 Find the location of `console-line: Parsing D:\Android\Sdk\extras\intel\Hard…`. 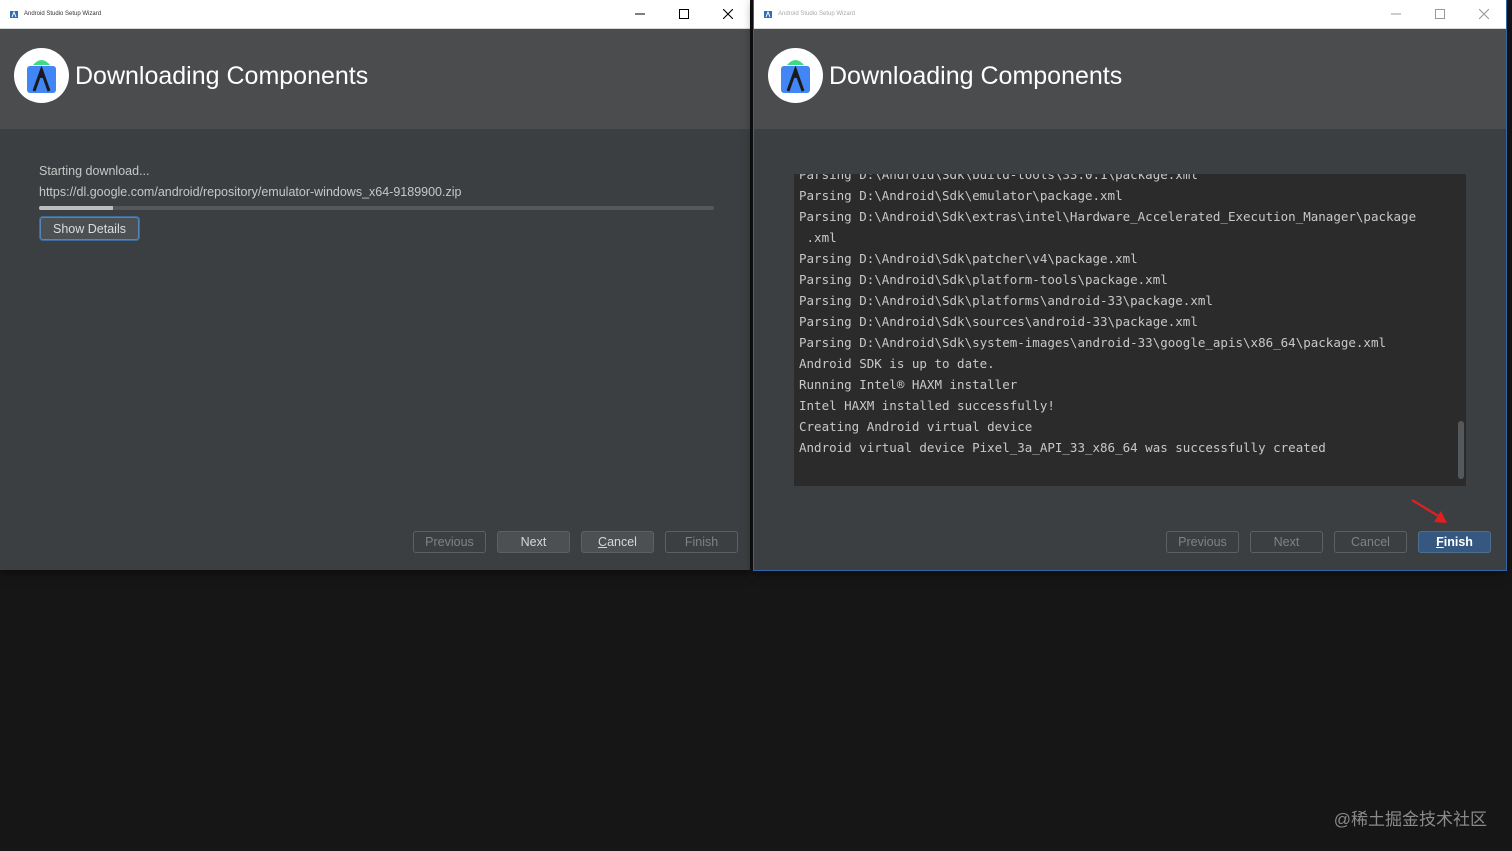

console-line: Parsing D:\Android\Sdk\extras\intel\Hard… is located at coordinates (1108, 216).